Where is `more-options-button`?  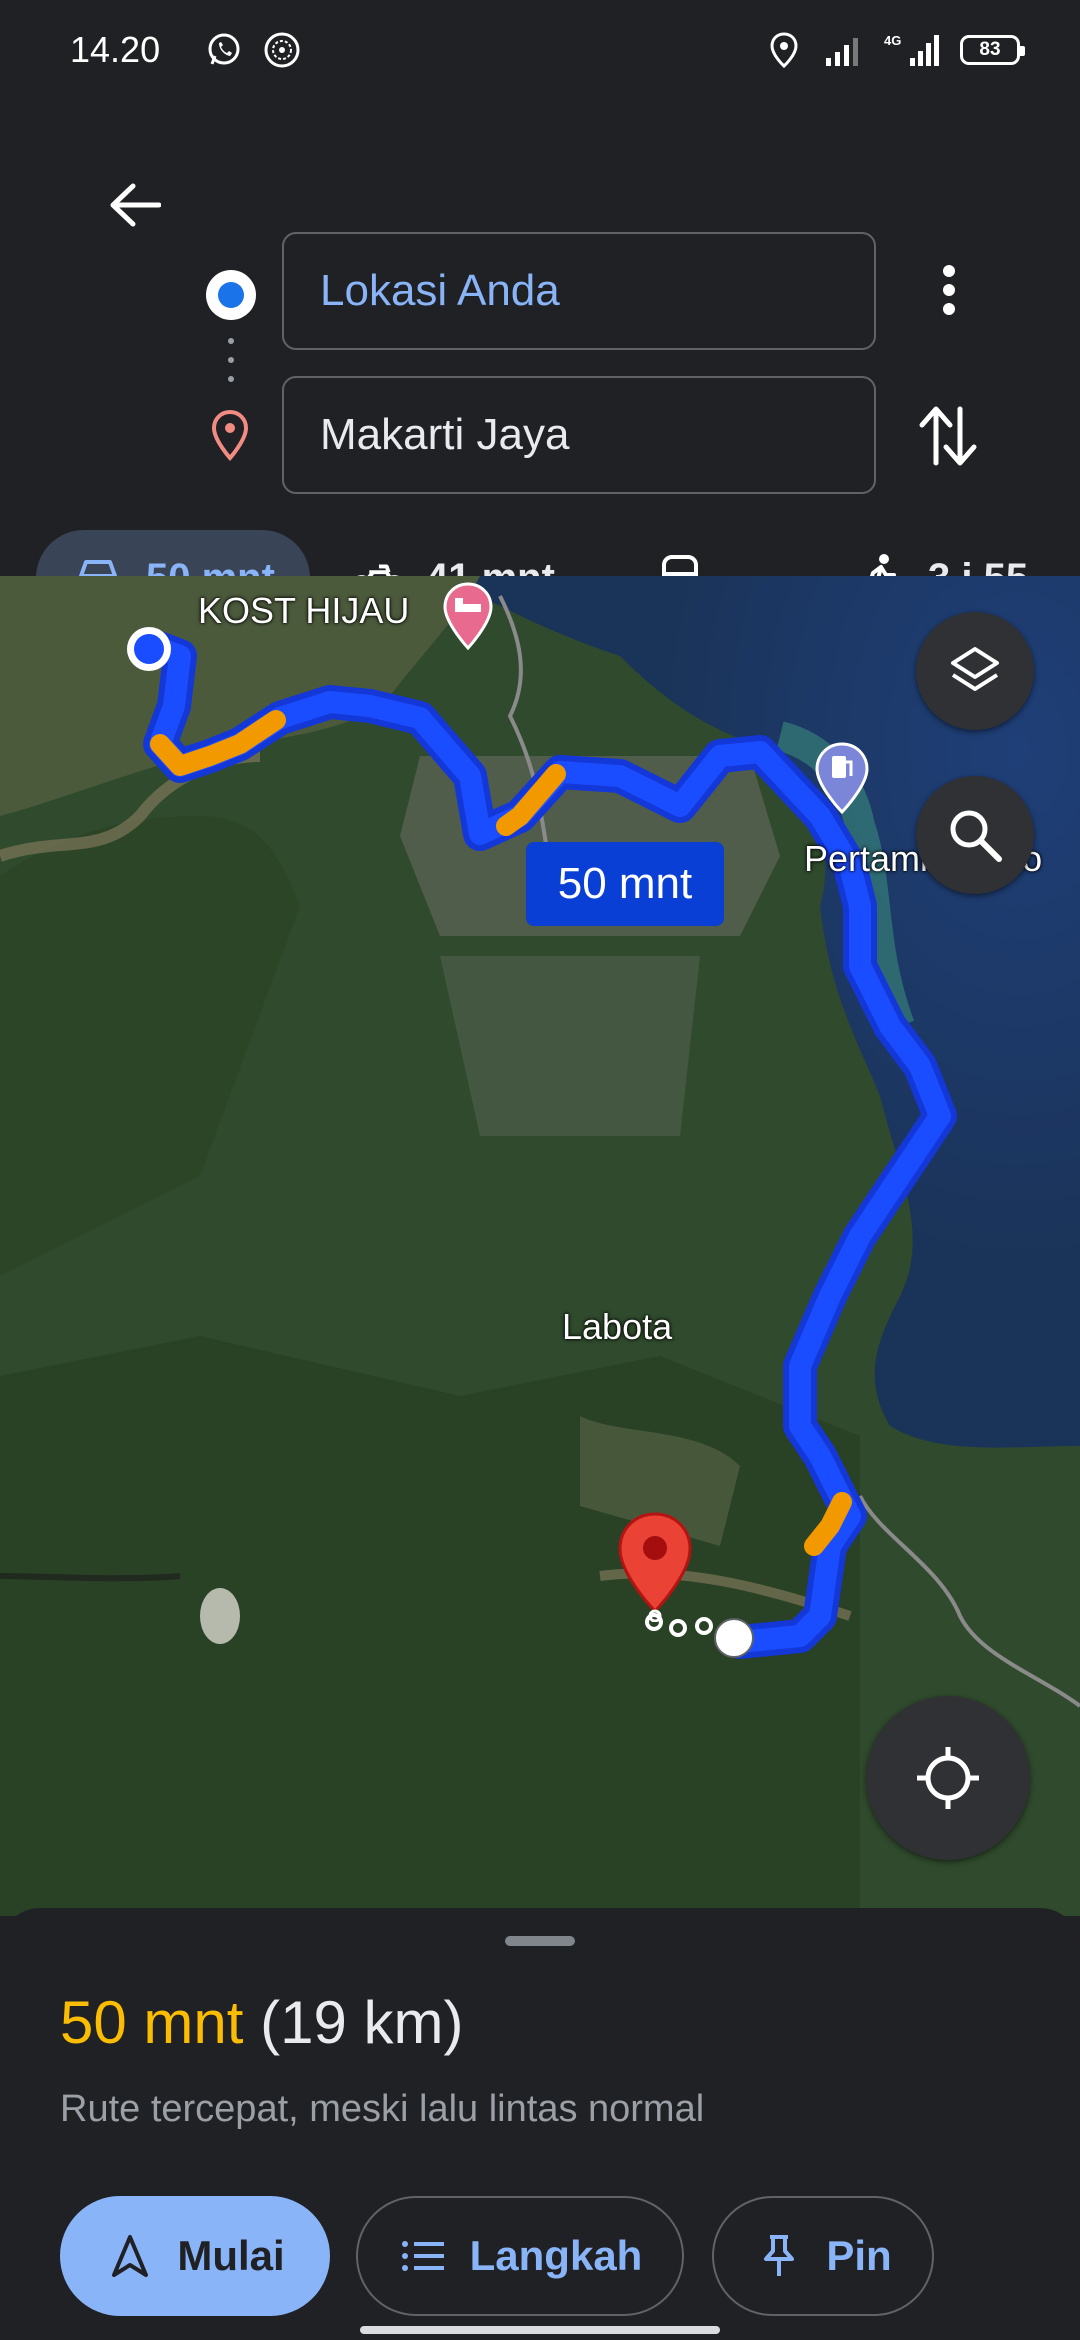
more-options-button is located at coordinates (949, 290).